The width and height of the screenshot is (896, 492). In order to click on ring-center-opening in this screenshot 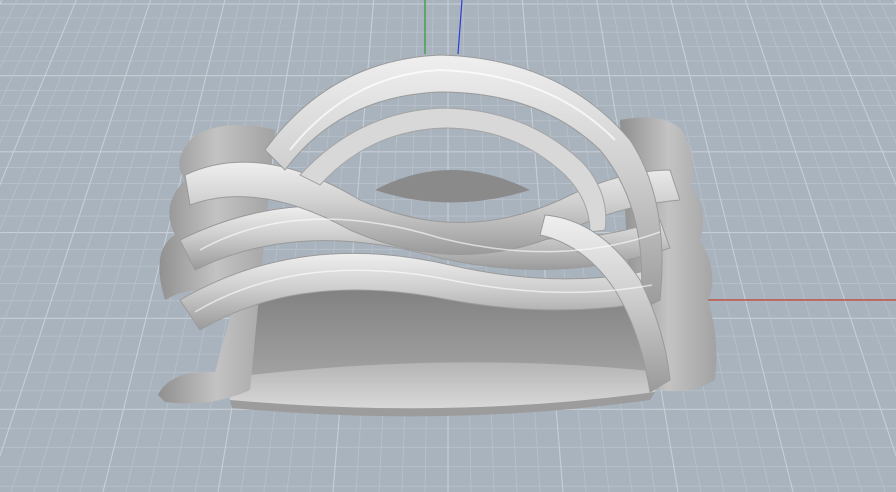, I will do `click(452, 186)`.